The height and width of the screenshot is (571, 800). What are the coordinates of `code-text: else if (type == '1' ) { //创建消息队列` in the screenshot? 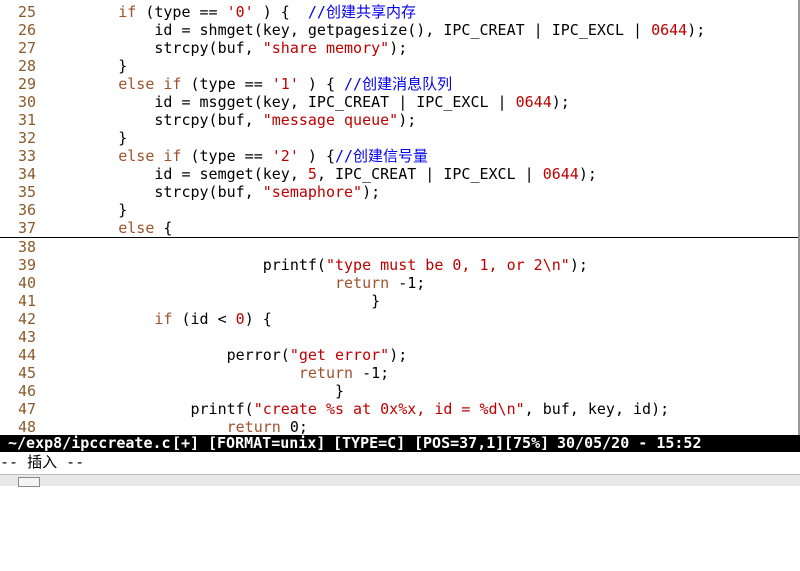 It's located at (249, 84).